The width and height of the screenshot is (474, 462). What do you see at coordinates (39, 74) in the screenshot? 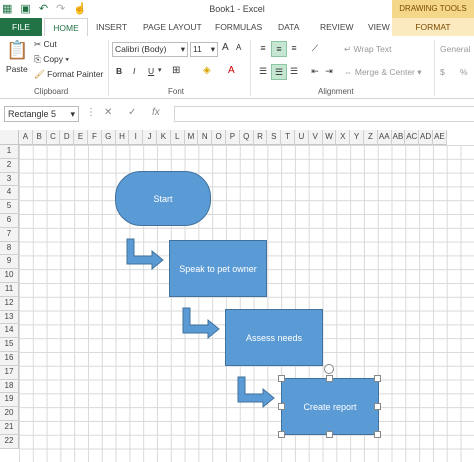
I see `brush-icon: 🖌` at bounding box center [39, 74].